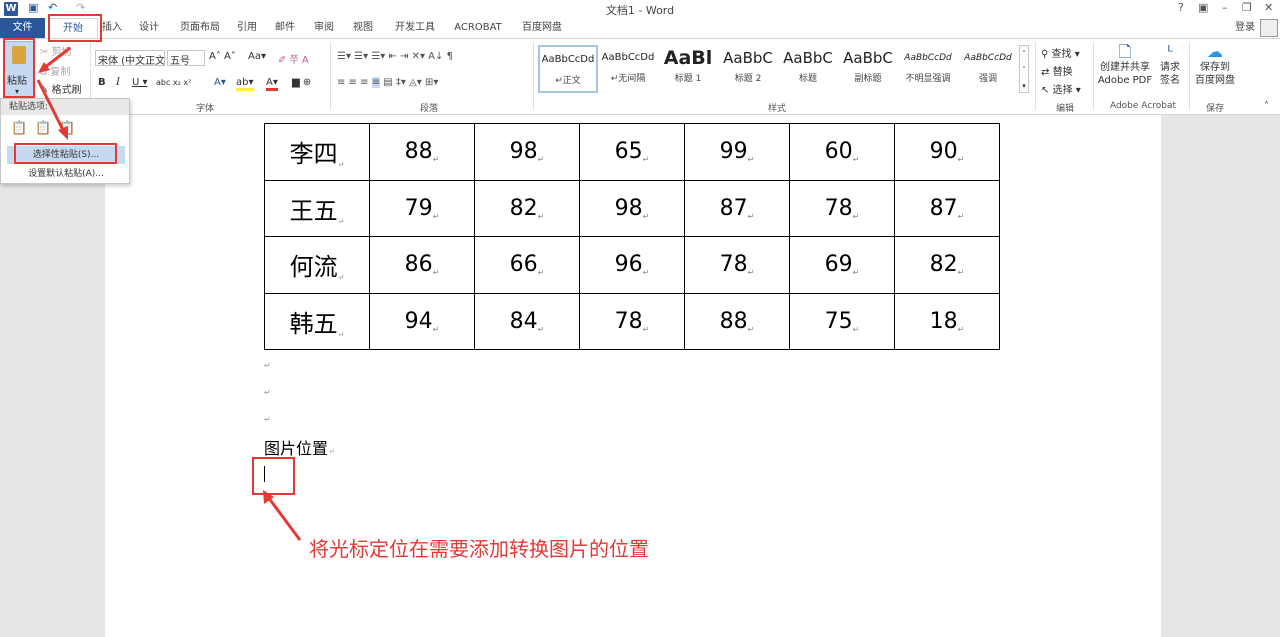  What do you see at coordinates (61, 52) in the screenshot?
I see `cut-label: 剪切` at bounding box center [61, 52].